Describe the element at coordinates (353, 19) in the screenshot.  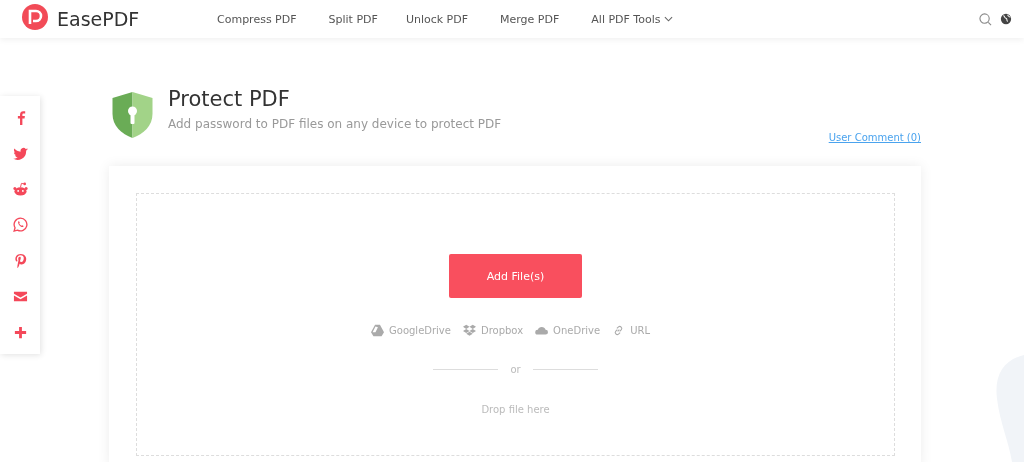
I see `nav-link: Split PDF` at that location.